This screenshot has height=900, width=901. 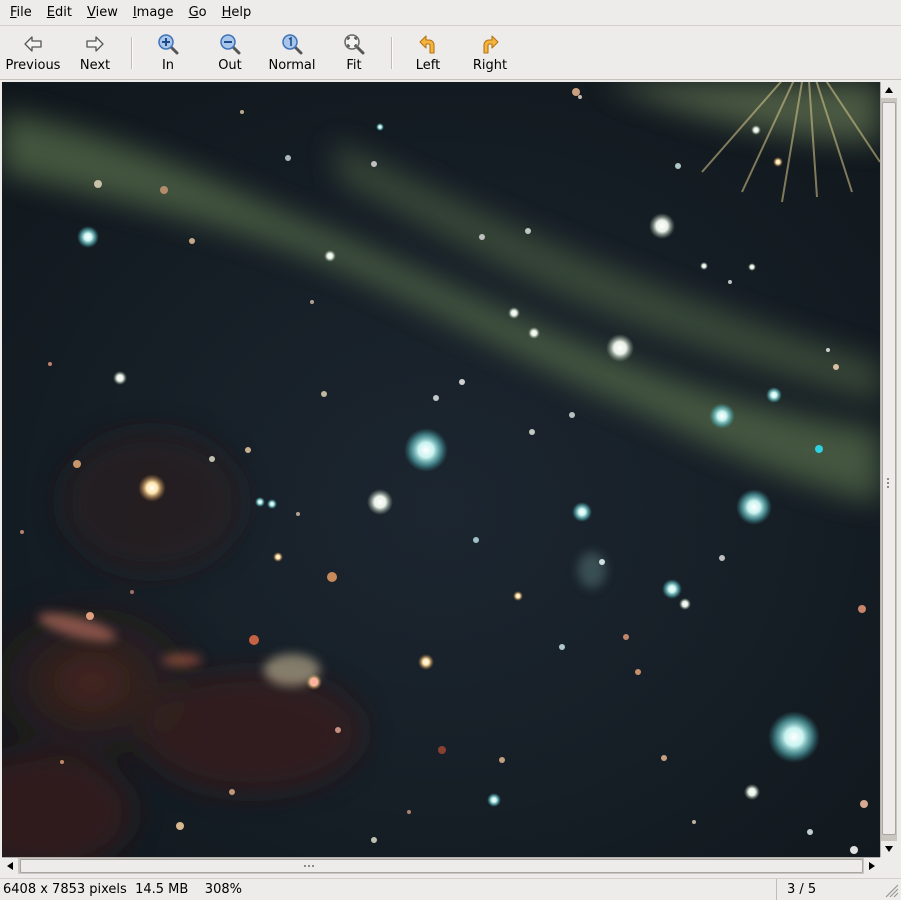 I want to click on zoom-in-icon, so click(x=168, y=44).